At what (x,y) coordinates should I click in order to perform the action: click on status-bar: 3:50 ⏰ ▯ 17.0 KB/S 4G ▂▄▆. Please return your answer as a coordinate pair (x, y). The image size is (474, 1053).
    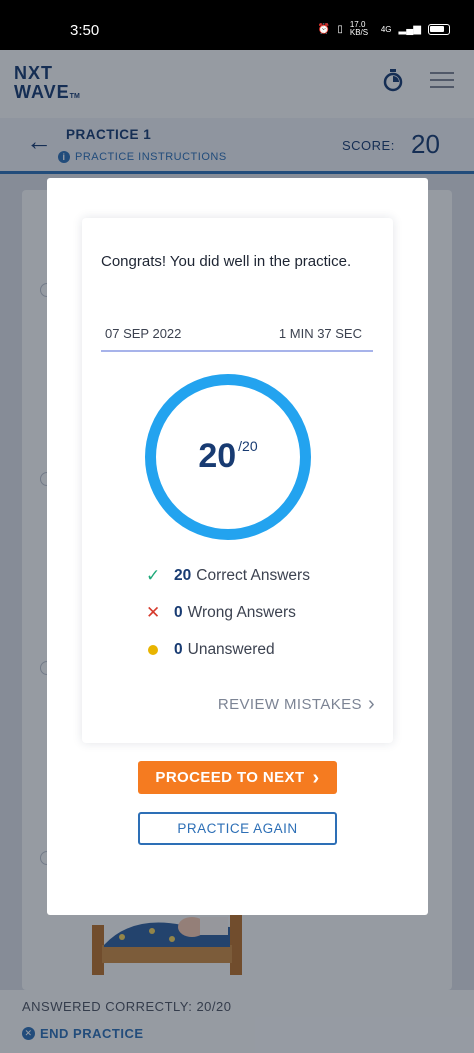
    Looking at the image, I should click on (237, 25).